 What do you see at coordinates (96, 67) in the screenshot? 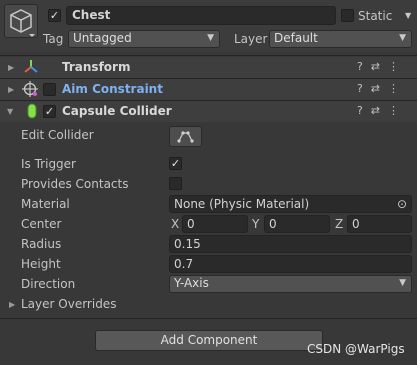
I see `component-name: Transform` at bounding box center [96, 67].